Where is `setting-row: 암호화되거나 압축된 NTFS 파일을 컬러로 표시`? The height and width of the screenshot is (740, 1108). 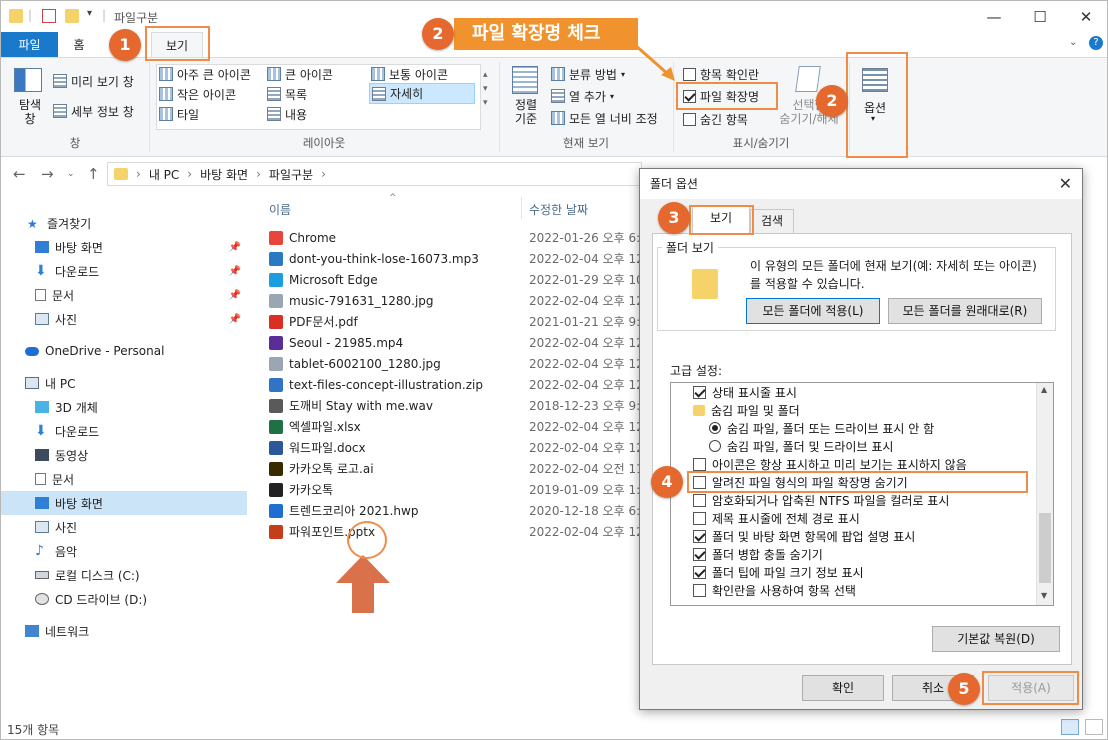
setting-row: 암호화되거나 압축된 NTFS 파일을 컬러로 표시 is located at coordinates (821, 500).